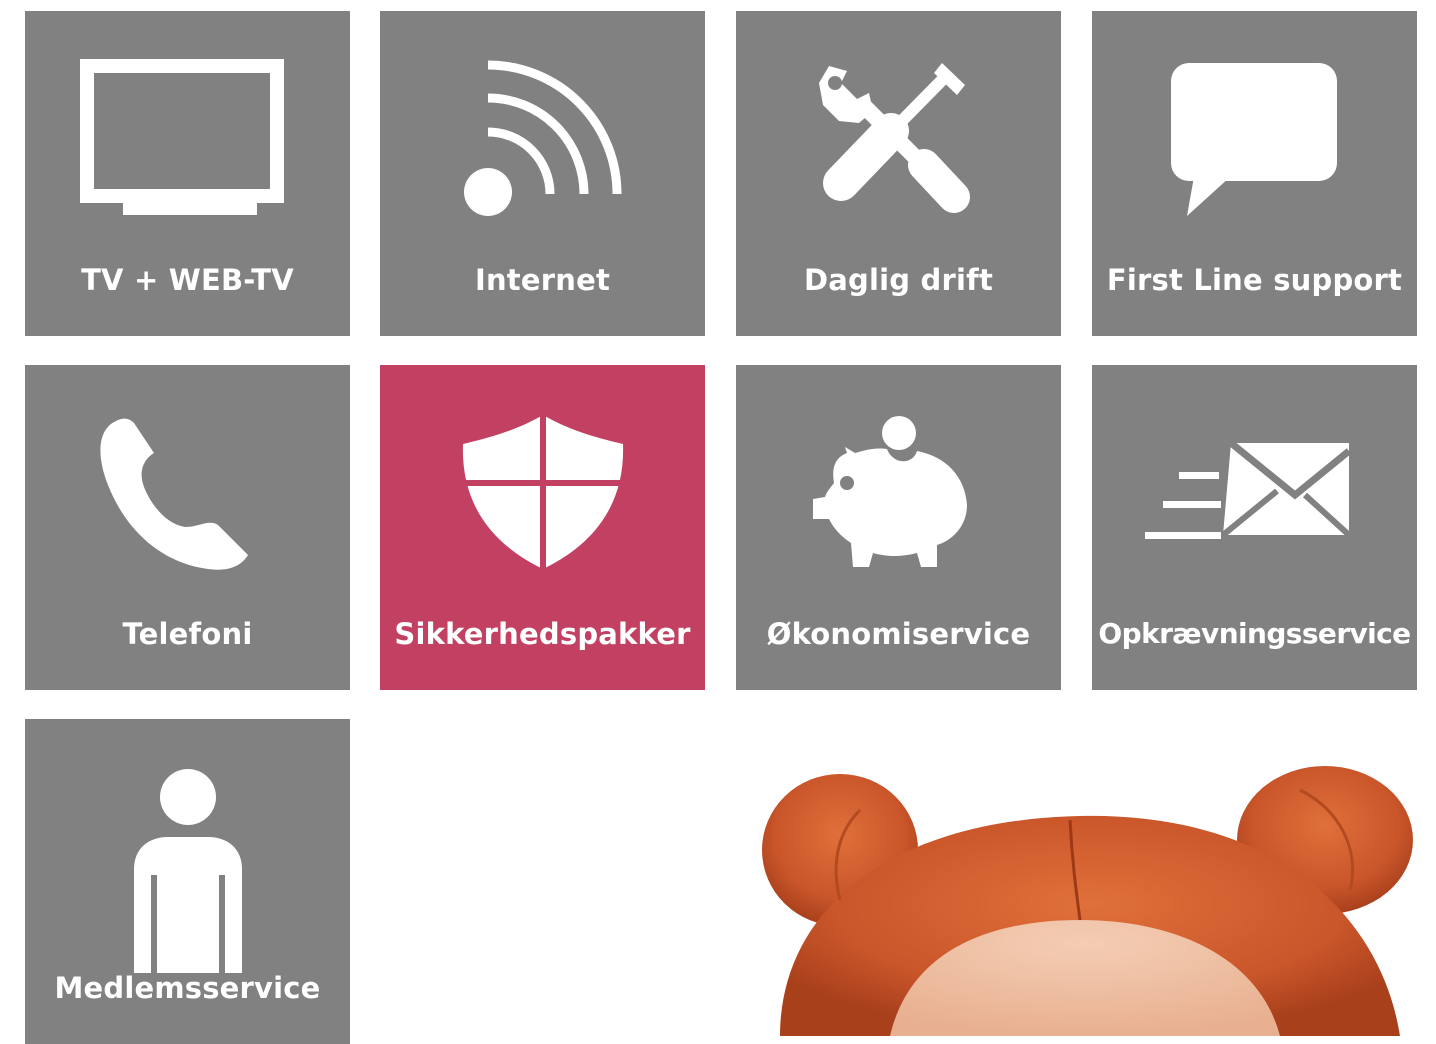 The height and width of the screenshot is (1044, 1436). Describe the element at coordinates (1254, 280) in the screenshot. I see `tile-label: First Line support` at that location.